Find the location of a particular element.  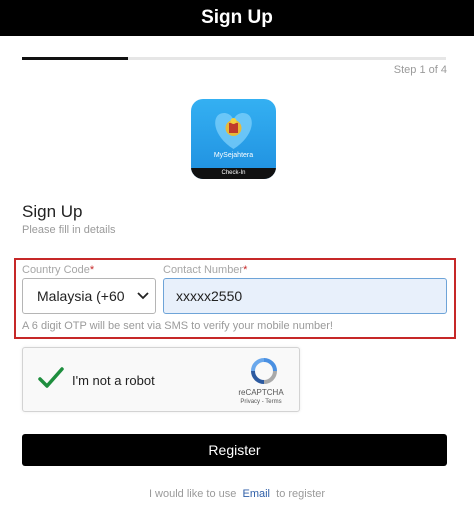

page-title: Sign Up is located at coordinates (237, 17).